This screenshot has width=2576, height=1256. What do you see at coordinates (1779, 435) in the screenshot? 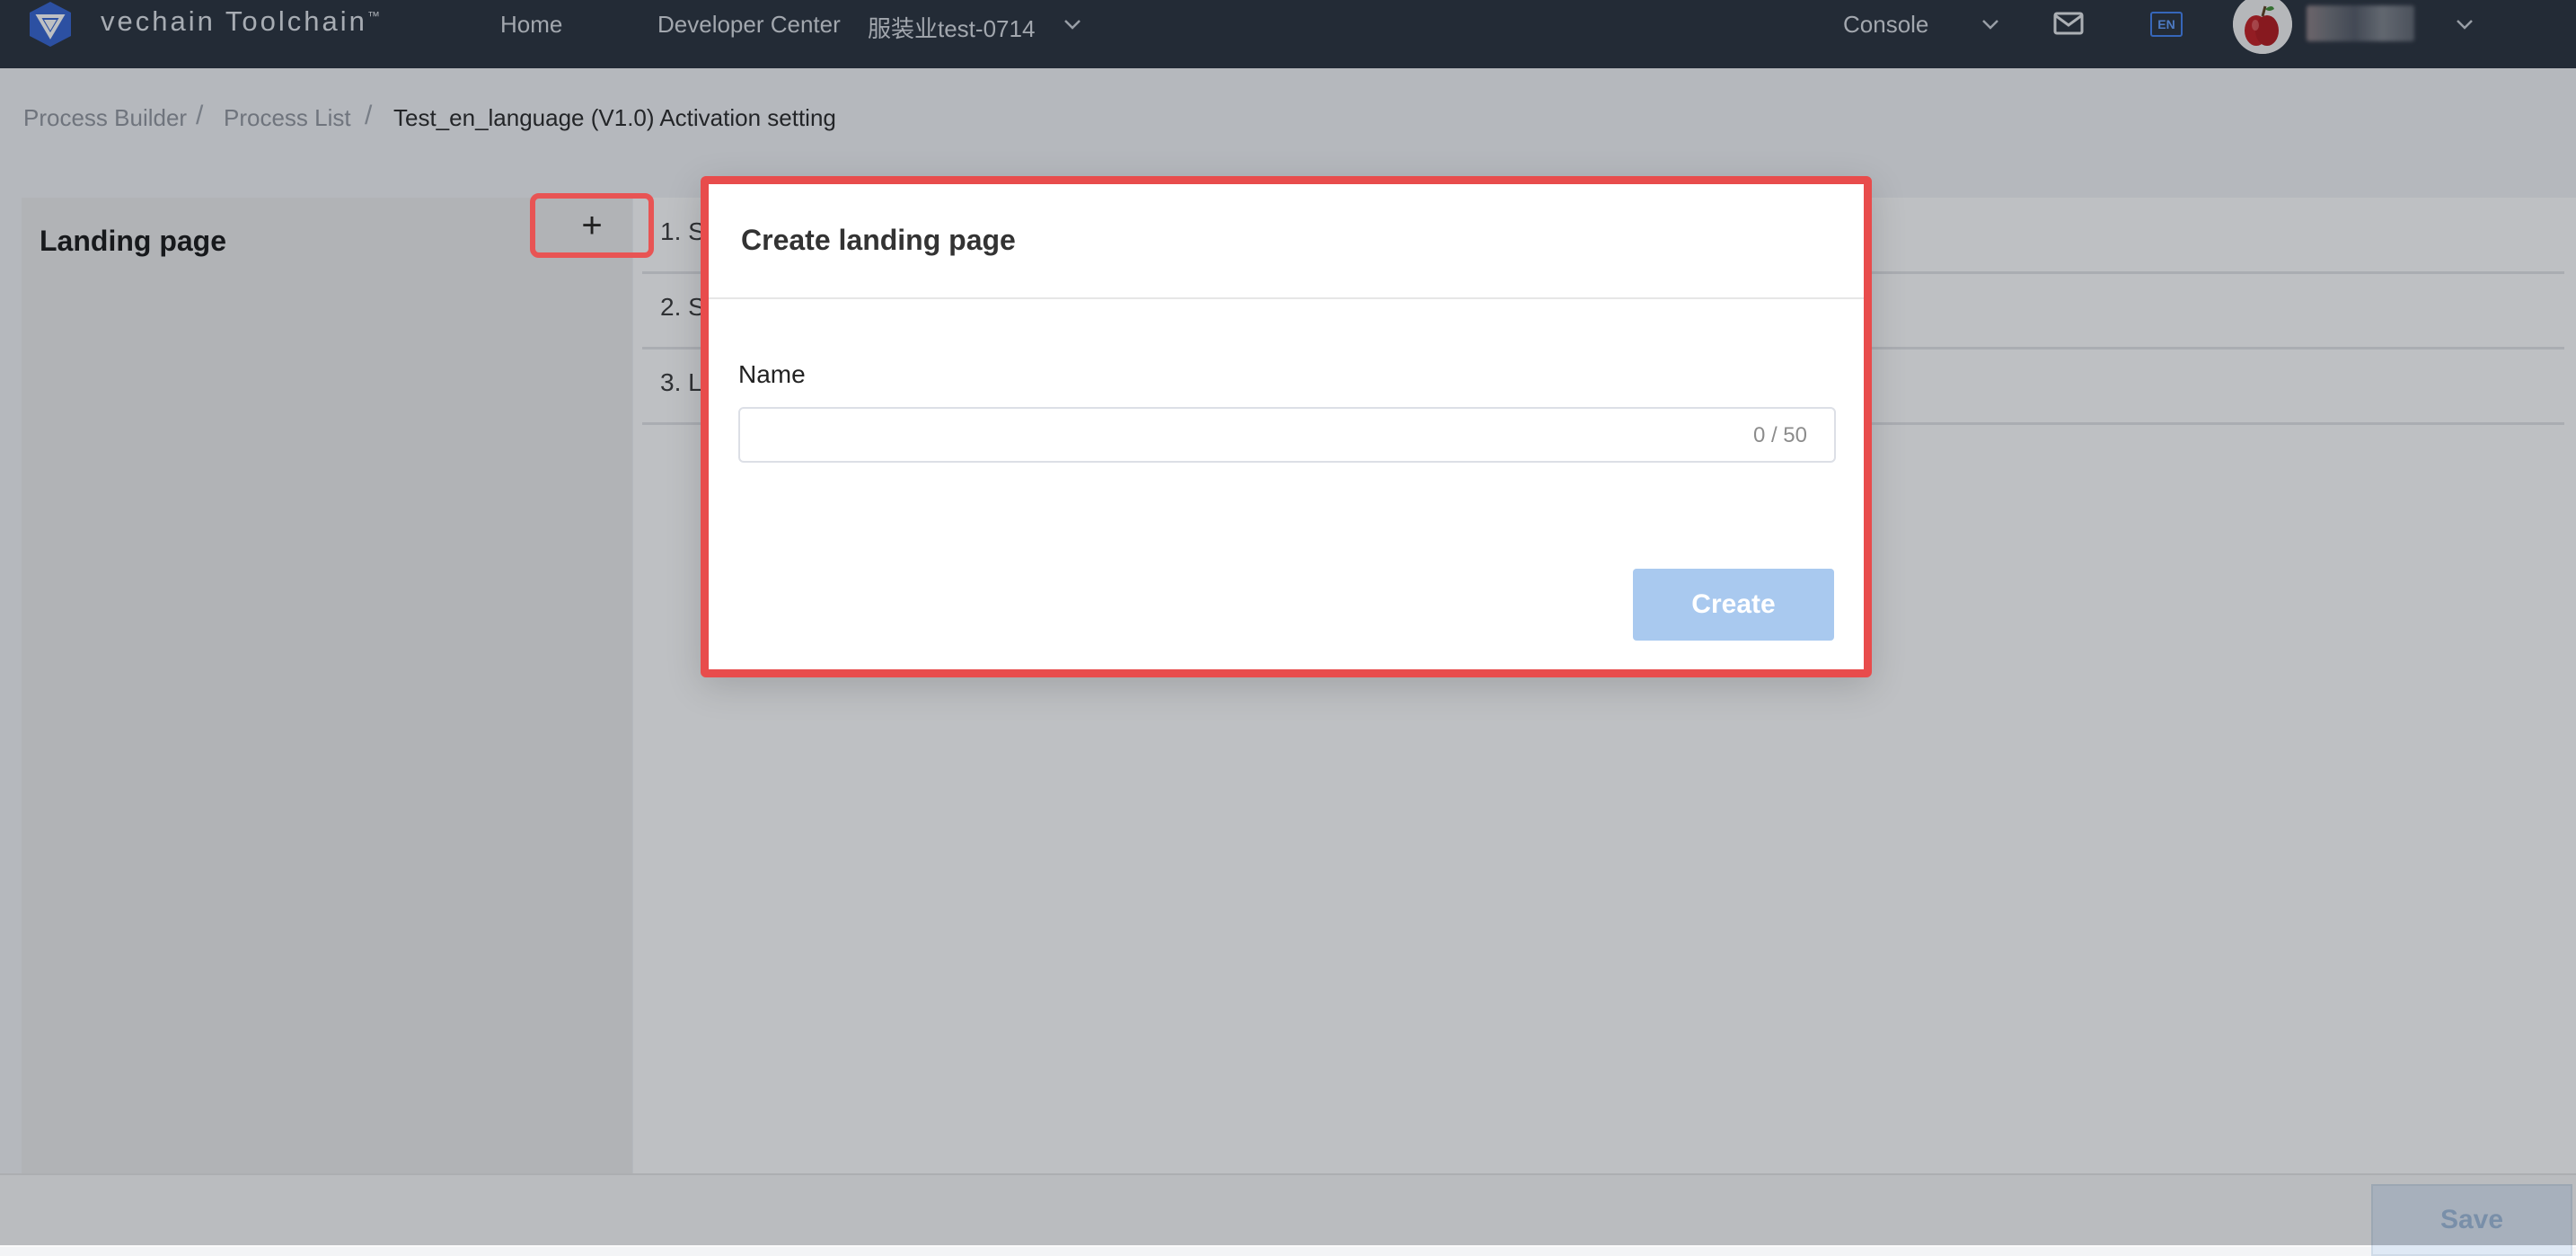
I see `char-counter: 0 / 50` at bounding box center [1779, 435].